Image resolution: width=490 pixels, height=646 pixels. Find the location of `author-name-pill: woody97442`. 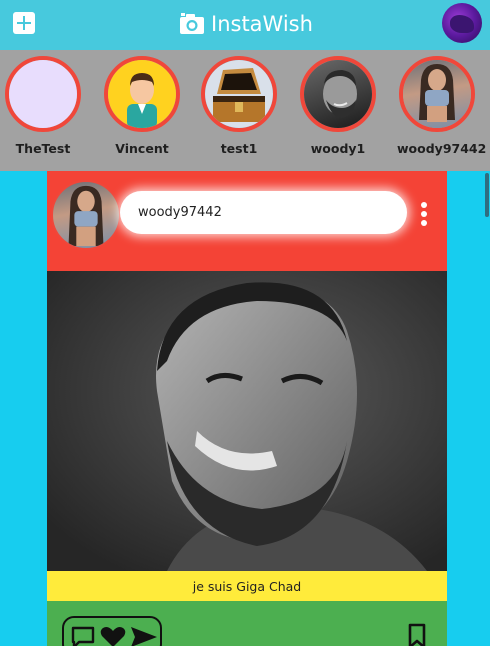

author-name-pill: woody97442 is located at coordinates (263, 212).